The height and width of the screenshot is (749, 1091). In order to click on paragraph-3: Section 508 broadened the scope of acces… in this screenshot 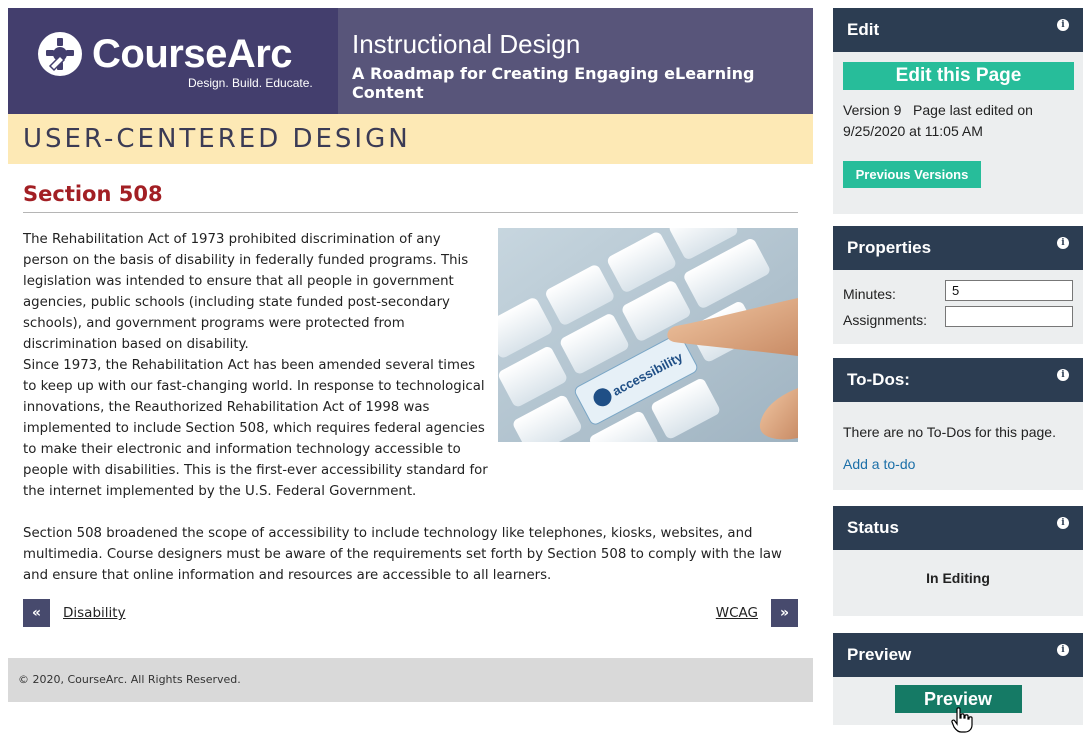, I will do `click(402, 554)`.